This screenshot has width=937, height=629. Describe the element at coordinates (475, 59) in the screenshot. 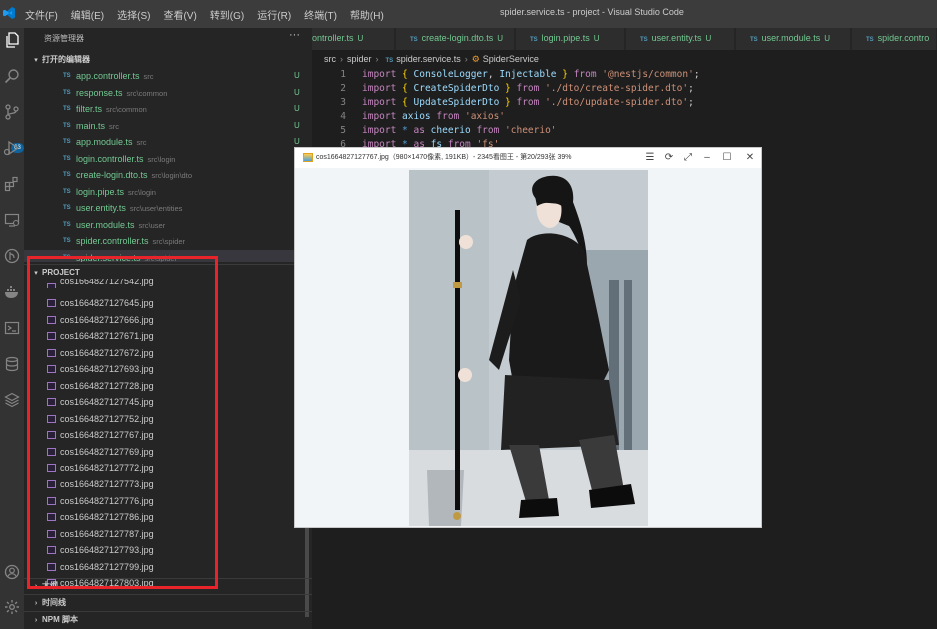

I see `class-symbol-icon: ⚙` at that location.